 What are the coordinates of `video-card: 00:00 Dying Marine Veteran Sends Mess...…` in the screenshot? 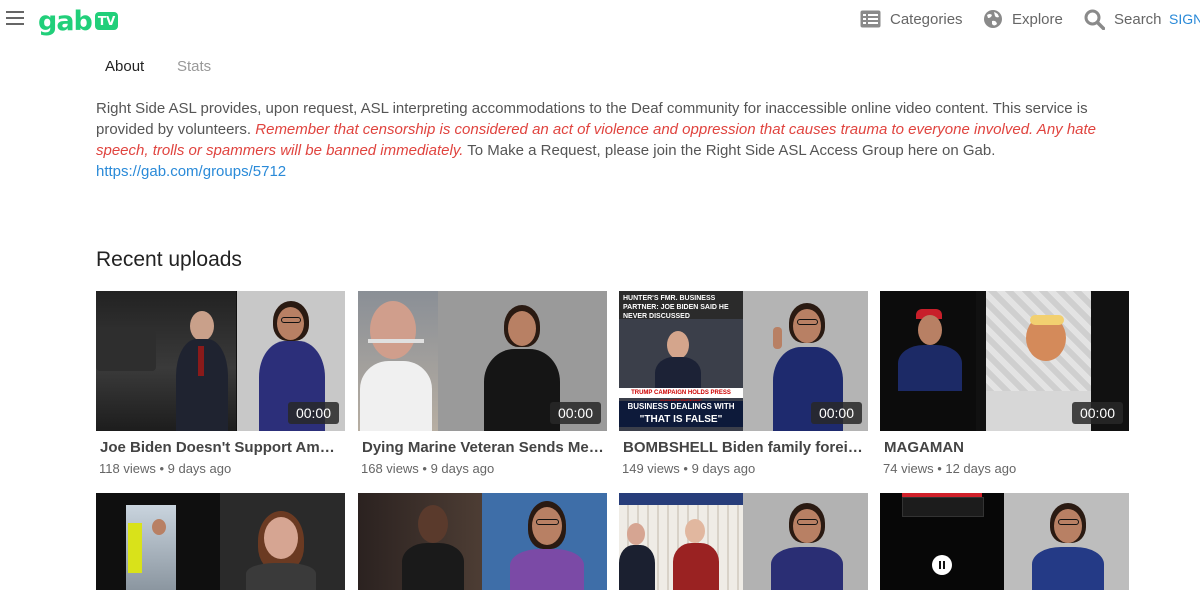 It's located at (482, 386).